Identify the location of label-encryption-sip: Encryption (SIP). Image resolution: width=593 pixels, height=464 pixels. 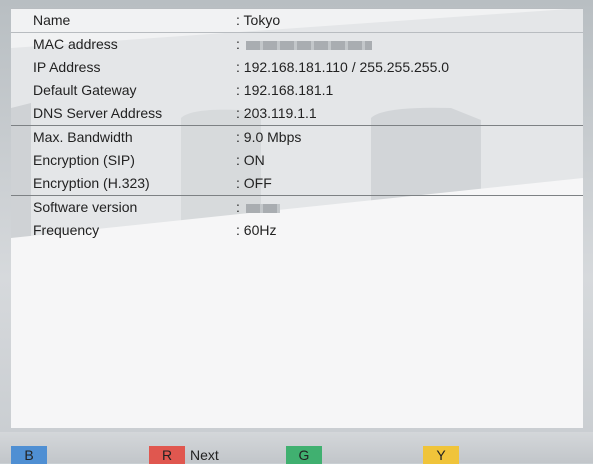
(84, 160).